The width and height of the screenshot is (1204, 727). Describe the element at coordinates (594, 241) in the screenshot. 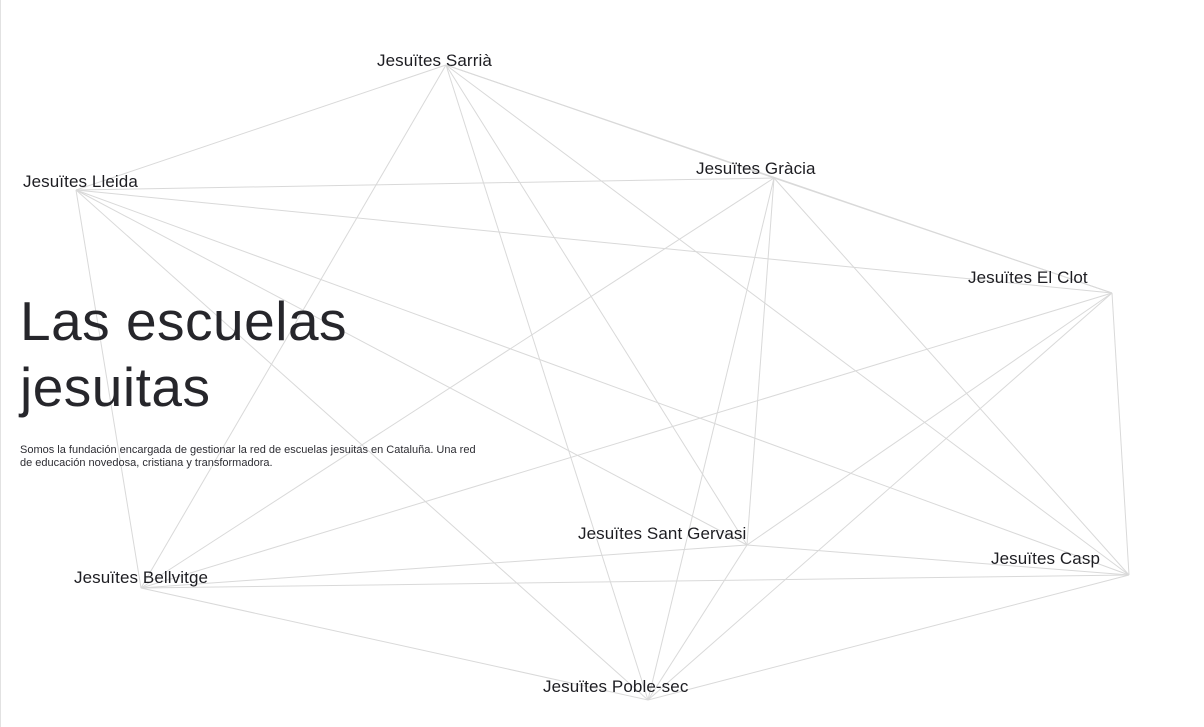

I see `connector-lleida-clot` at that location.